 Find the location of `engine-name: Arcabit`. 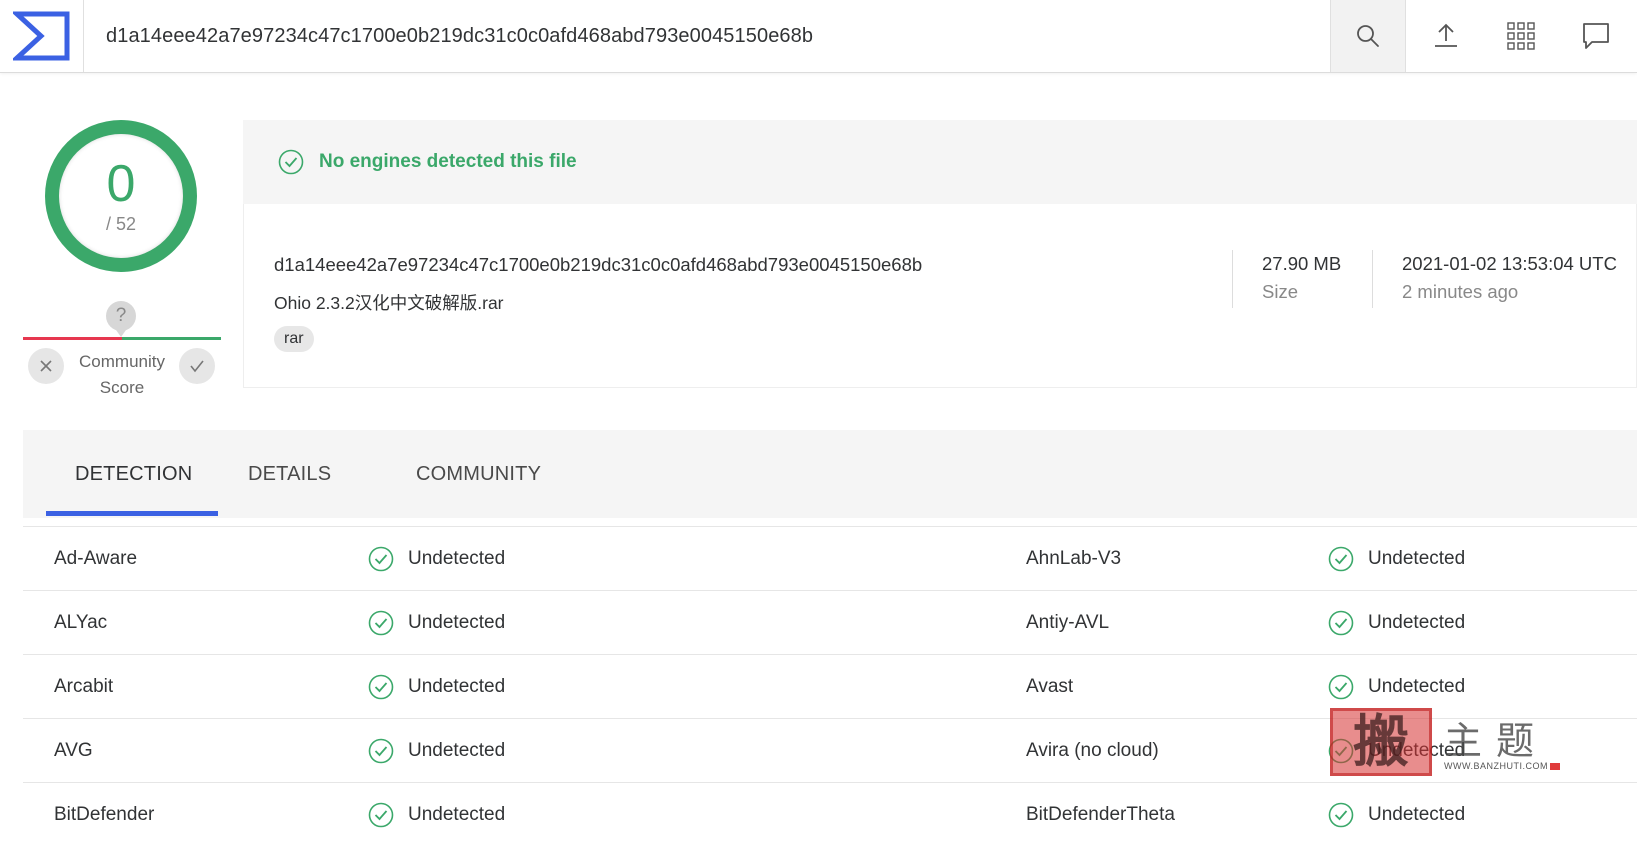

engine-name: Arcabit is located at coordinates (84, 686).